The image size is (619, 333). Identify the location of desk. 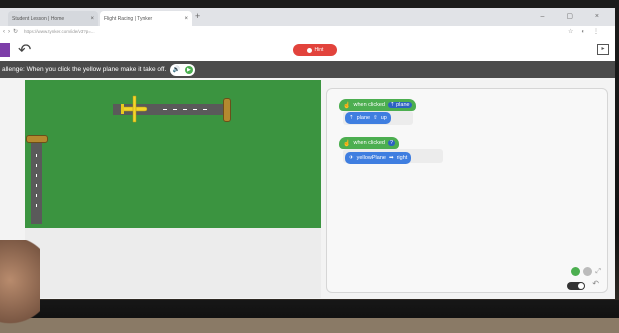
(309, 325).